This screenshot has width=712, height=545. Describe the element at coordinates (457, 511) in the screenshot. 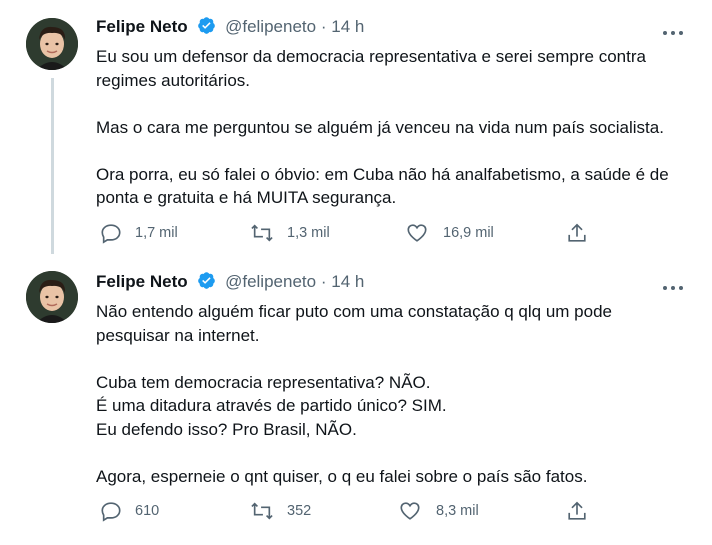

I see `like-count: 8,3 mil` at that location.